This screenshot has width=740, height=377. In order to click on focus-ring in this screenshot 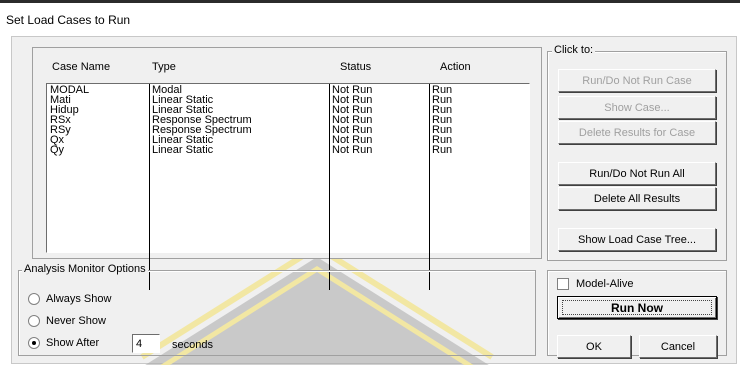, I will do `click(637, 307)`.